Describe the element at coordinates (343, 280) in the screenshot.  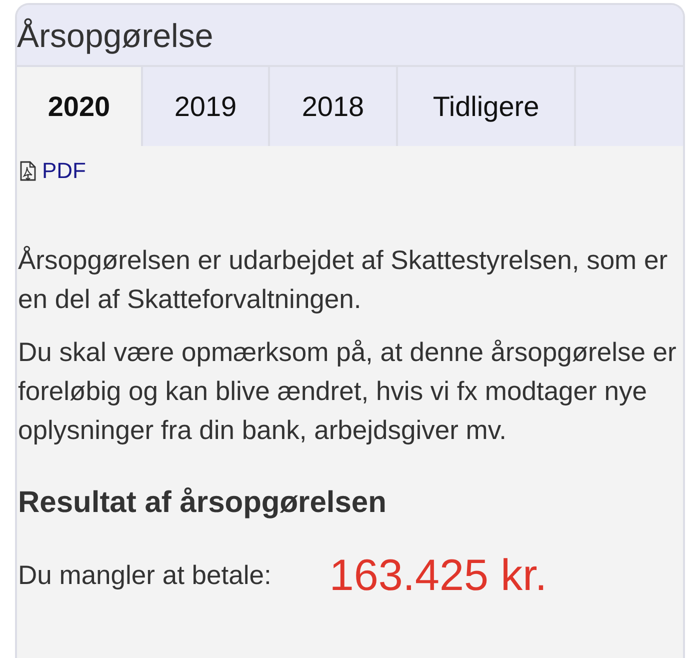
I see `paragraph: Årsopgørelsen er udarbejdet af Skattestyrelsen, som er en del af Skatteforvaltningen.` at that location.